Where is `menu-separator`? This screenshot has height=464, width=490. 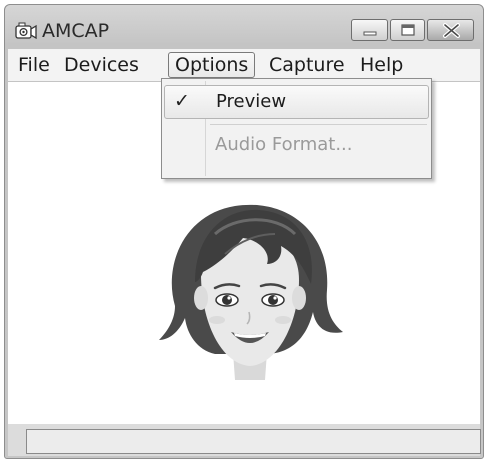
menu-separator is located at coordinates (318, 124).